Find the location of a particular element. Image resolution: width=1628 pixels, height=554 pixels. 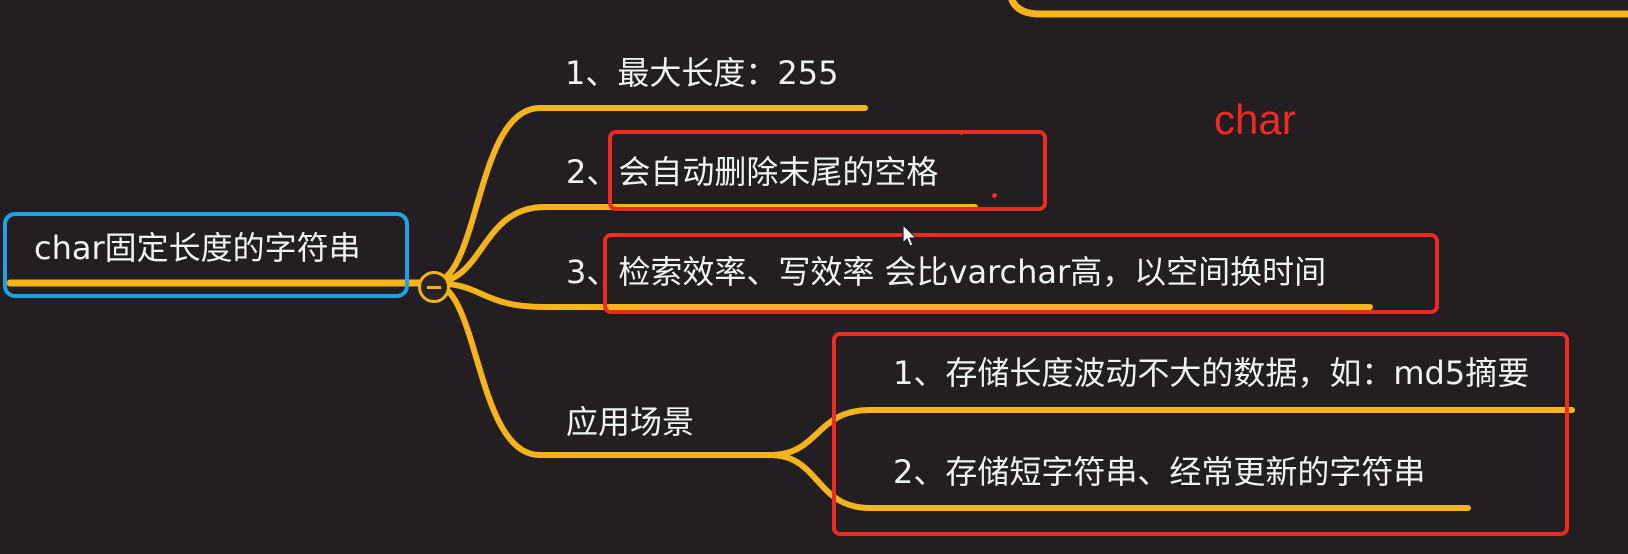

branch-label-use-cases: 应用场景 is located at coordinates (630, 422).